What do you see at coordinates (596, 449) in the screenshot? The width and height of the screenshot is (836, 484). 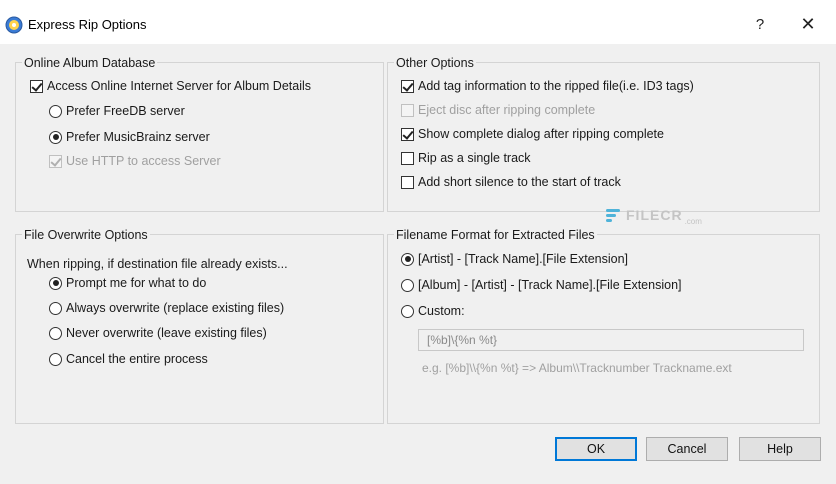 I see `ok-button: OK` at bounding box center [596, 449].